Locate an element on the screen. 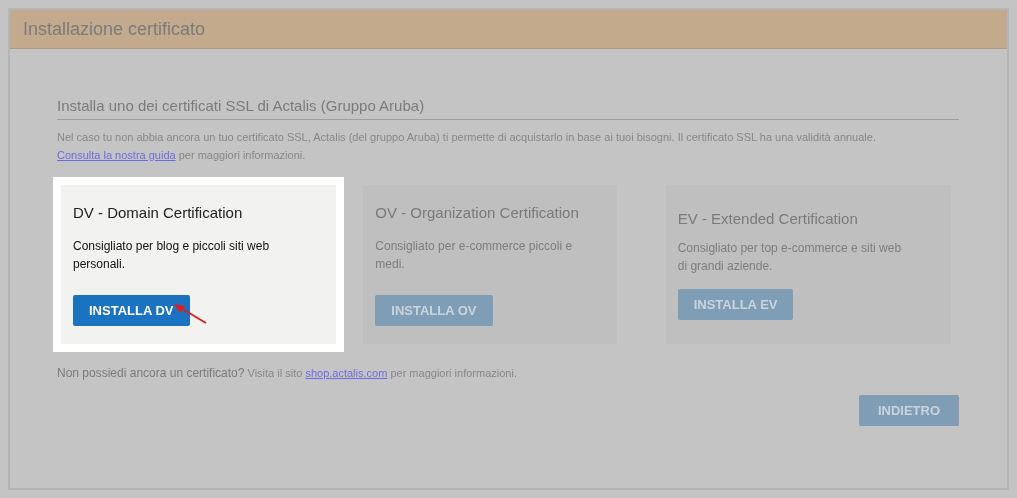  back-button: INDIETRO is located at coordinates (909, 410).